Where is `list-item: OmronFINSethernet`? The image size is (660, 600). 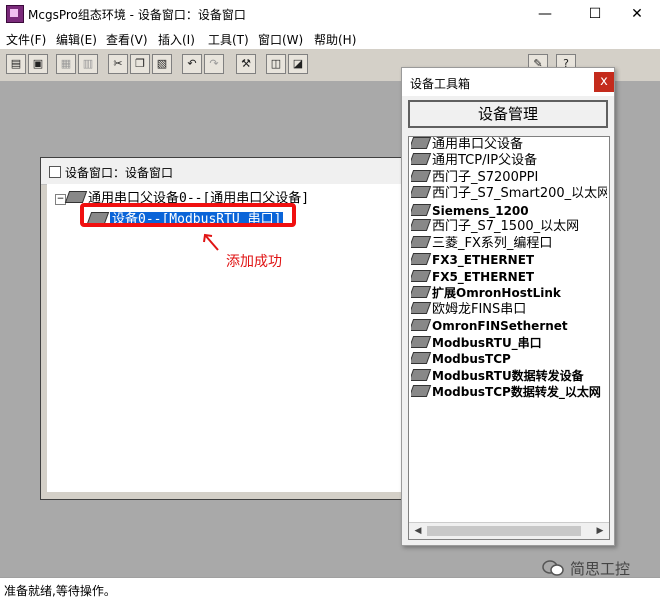
list-item: OmronFINSethernet is located at coordinates (509, 326).